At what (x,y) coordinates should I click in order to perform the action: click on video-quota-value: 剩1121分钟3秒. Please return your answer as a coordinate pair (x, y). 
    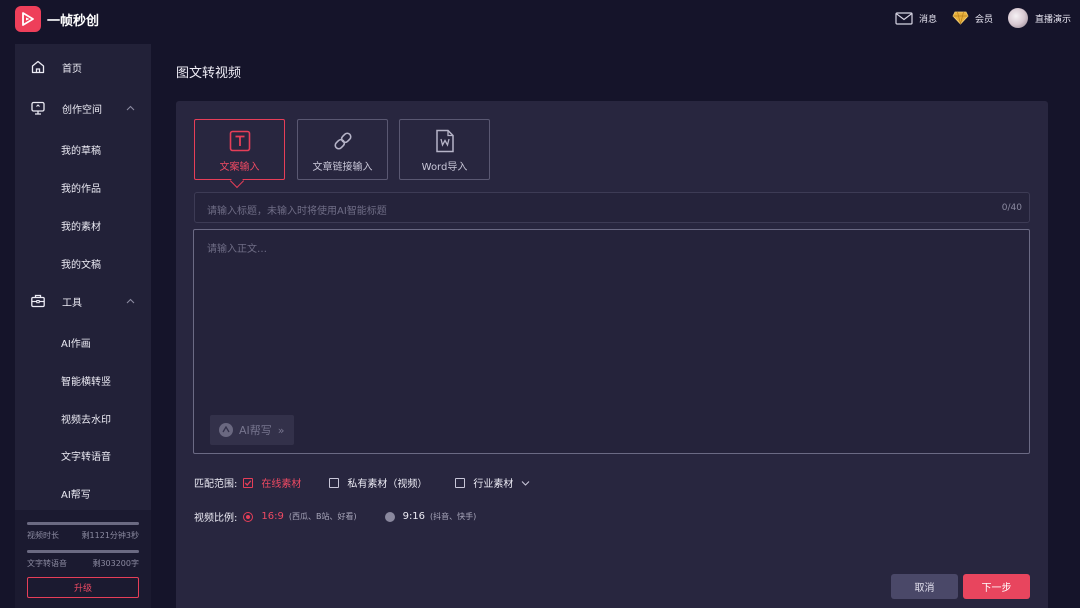
    Looking at the image, I should click on (110, 535).